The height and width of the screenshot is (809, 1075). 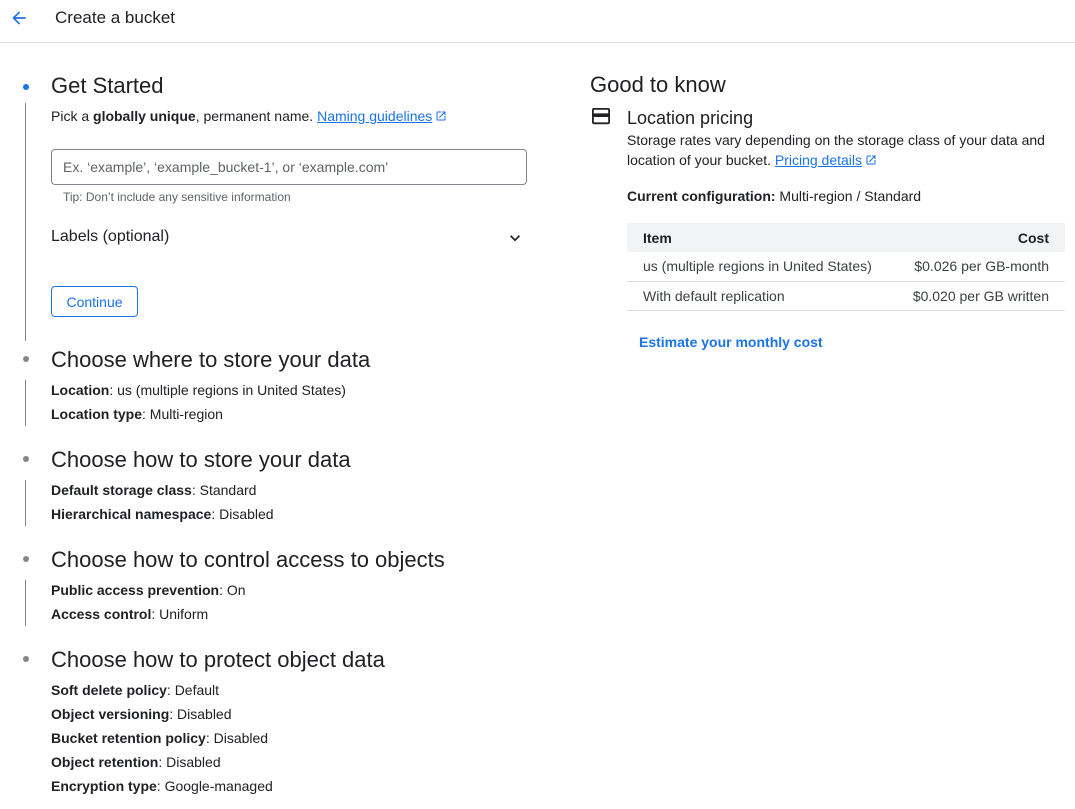 I want to click on arrow-back-icon, so click(x=19, y=18).